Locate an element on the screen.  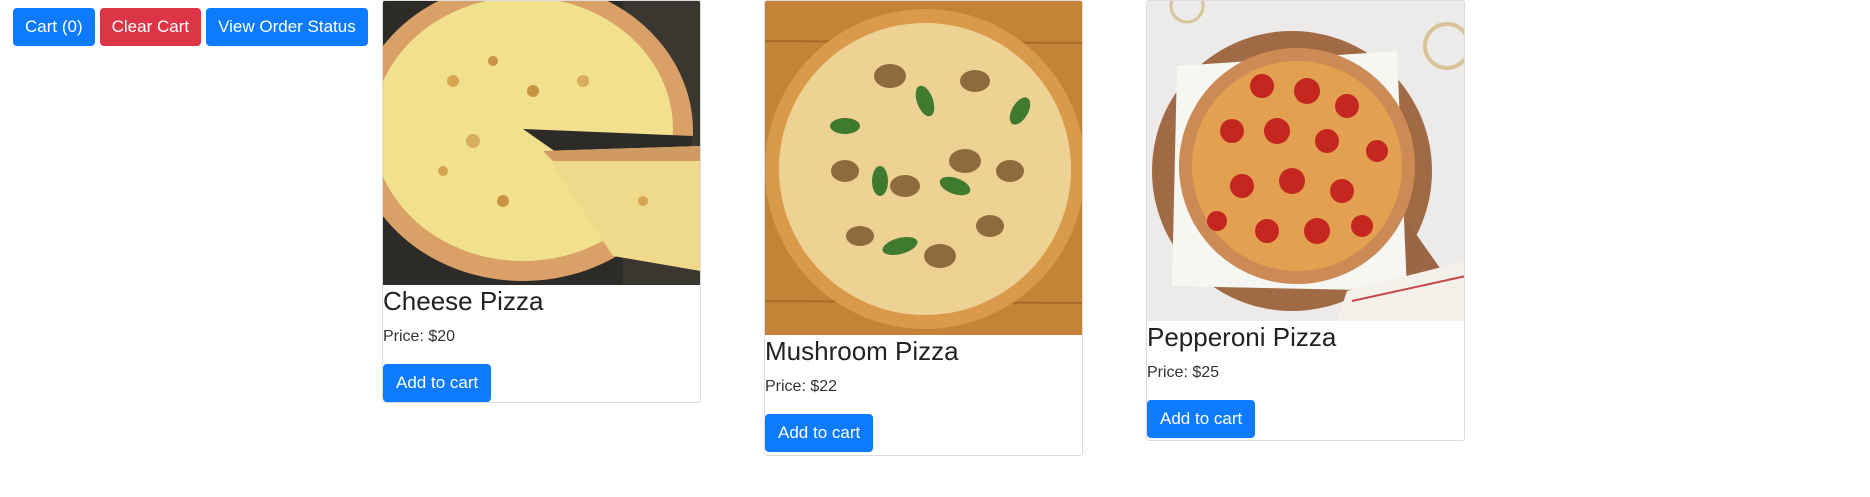
product-card-cheese: Cheese Pizza Price: $20 Add to cart is located at coordinates (541, 201).